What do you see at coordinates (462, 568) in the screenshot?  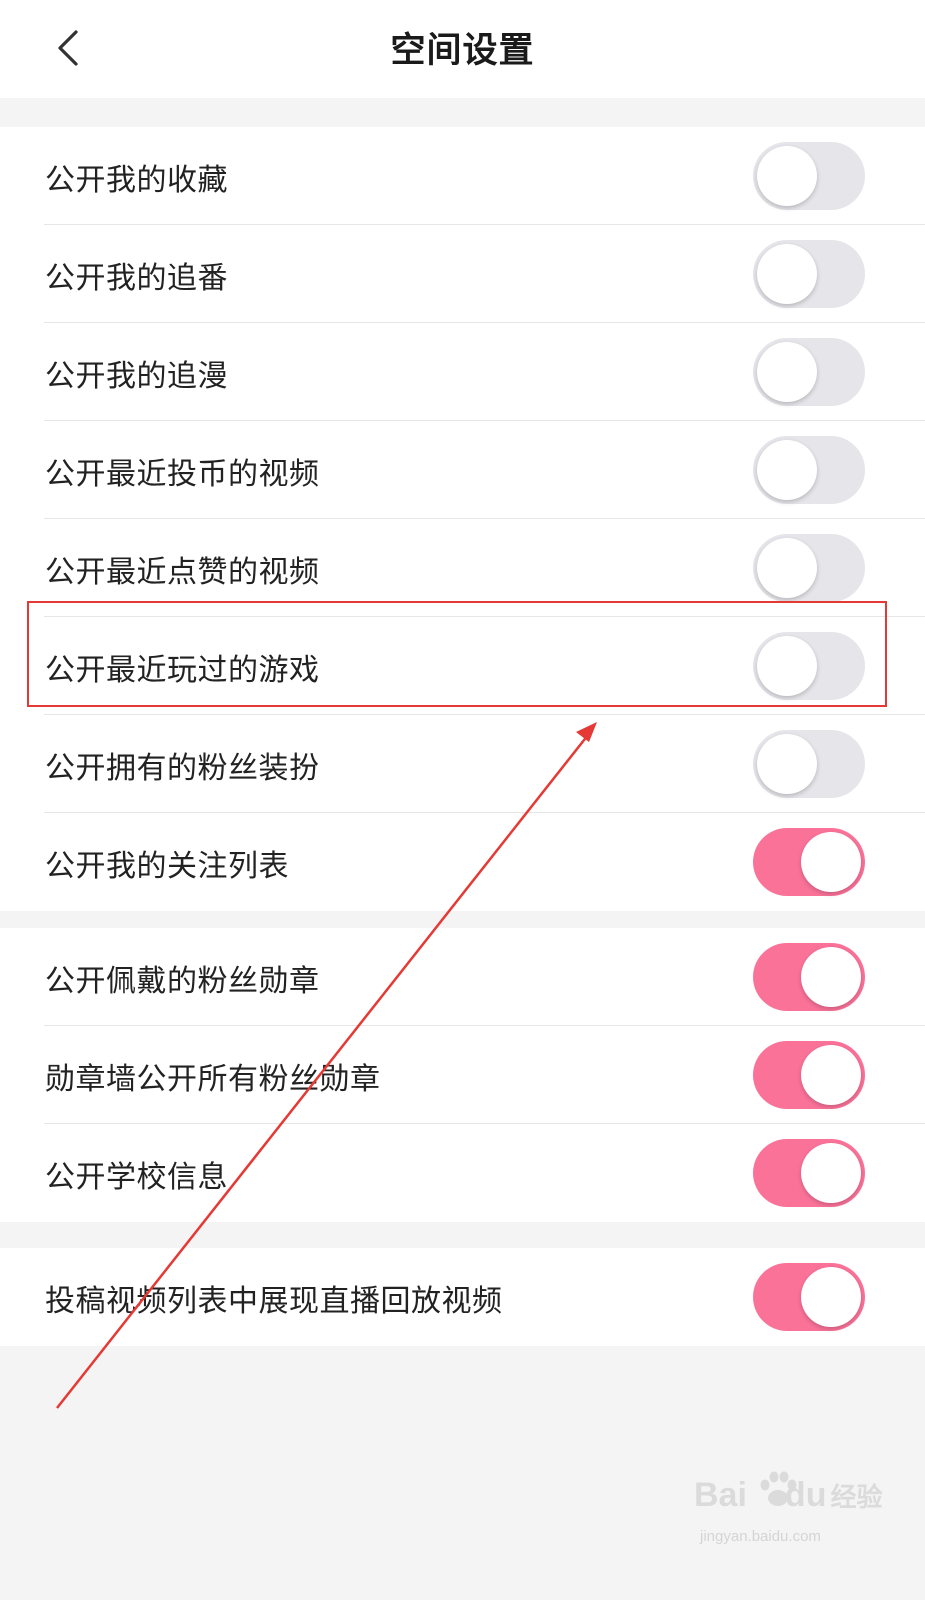 I see `setting-row: 公开最近点赞的视频` at bounding box center [462, 568].